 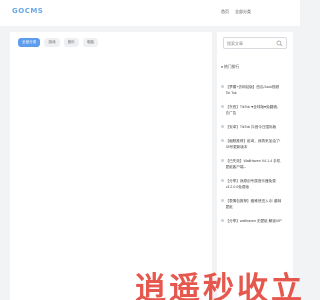 I want to click on list-item: 【分享】wallhaven 无壁纸 解锁VIP, so click(x=256, y=221).